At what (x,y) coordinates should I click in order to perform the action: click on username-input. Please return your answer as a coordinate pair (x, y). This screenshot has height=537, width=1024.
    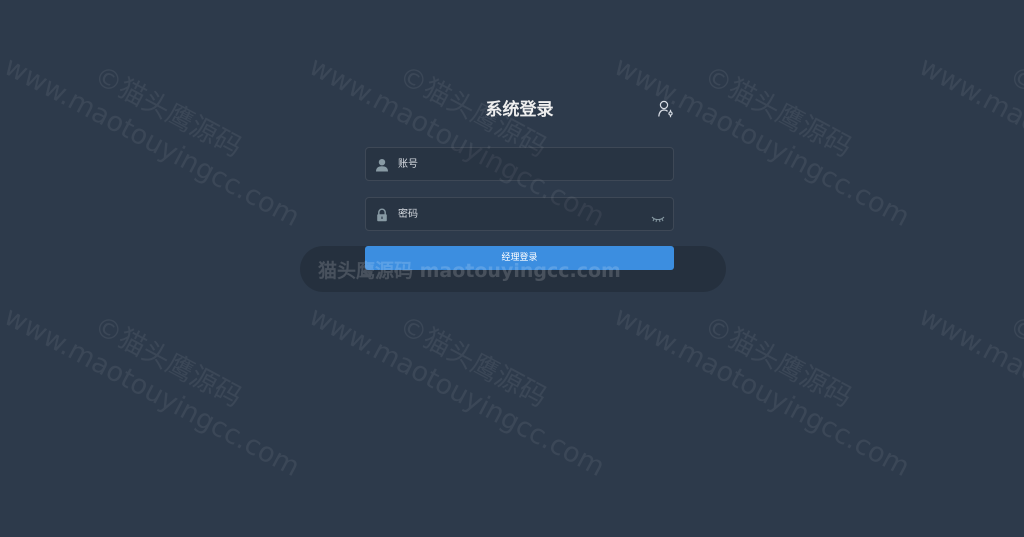
    Looking at the image, I should click on (518, 164).